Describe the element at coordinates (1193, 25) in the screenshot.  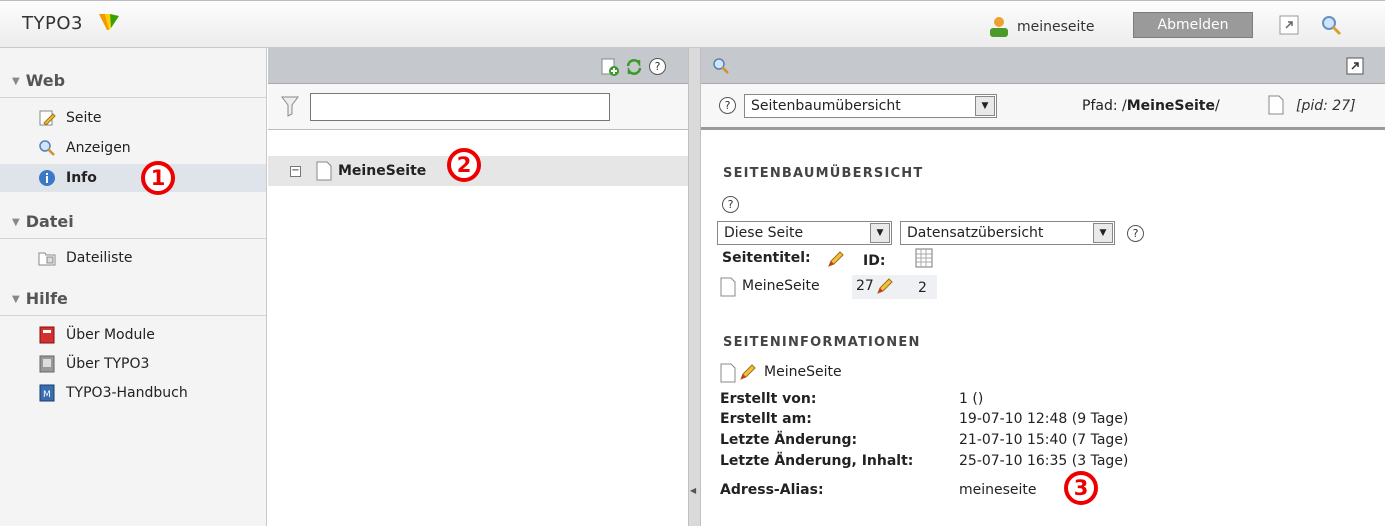
I see `logout-button: Abmelden` at that location.